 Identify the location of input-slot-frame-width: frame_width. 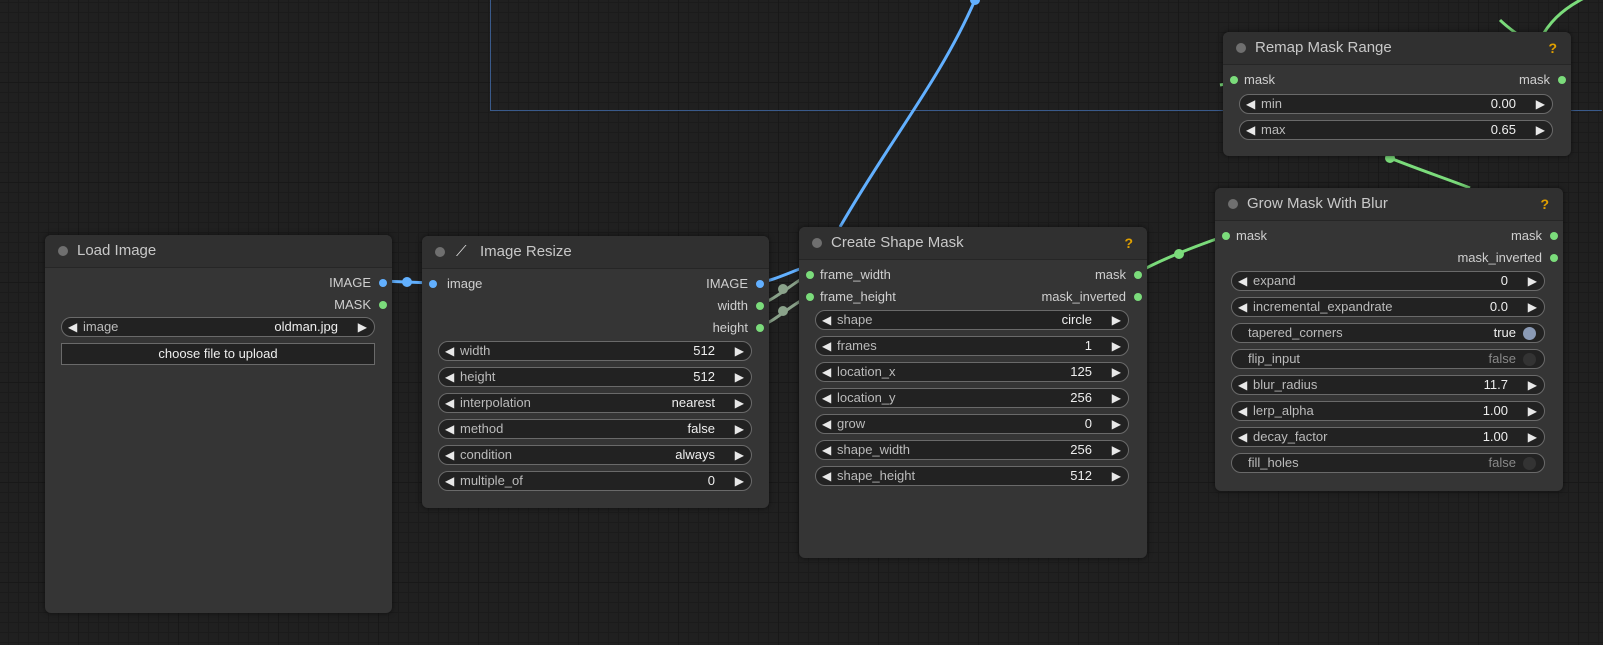
(848, 275).